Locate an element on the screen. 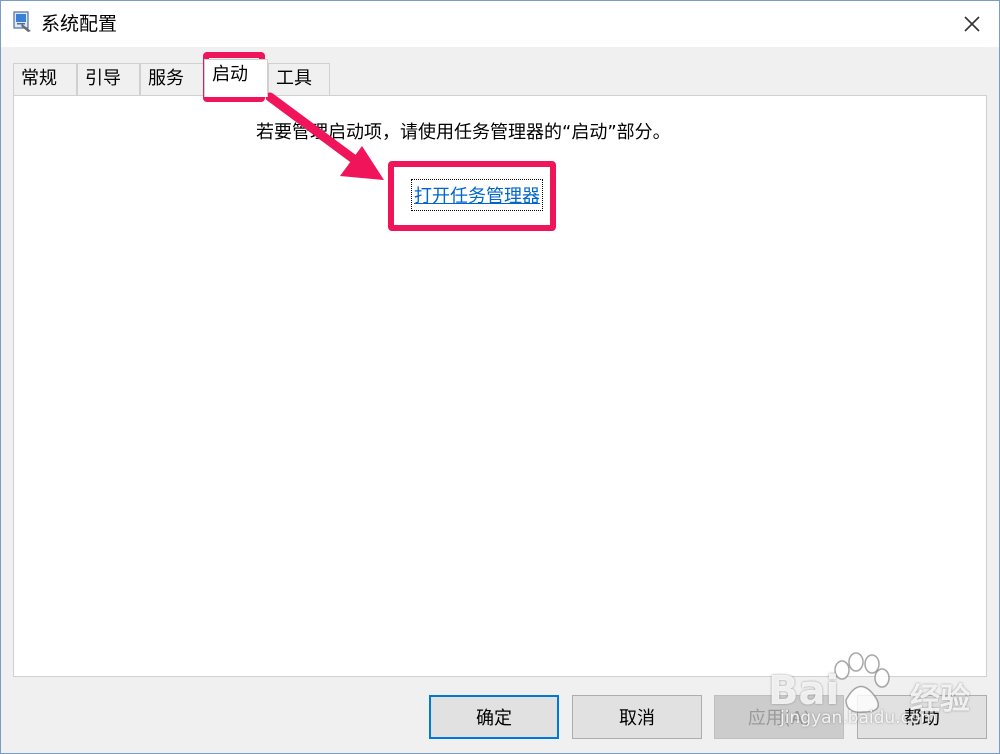 Image resolution: width=1000 pixels, height=754 pixels. tab-label: 常规 is located at coordinates (39, 78).